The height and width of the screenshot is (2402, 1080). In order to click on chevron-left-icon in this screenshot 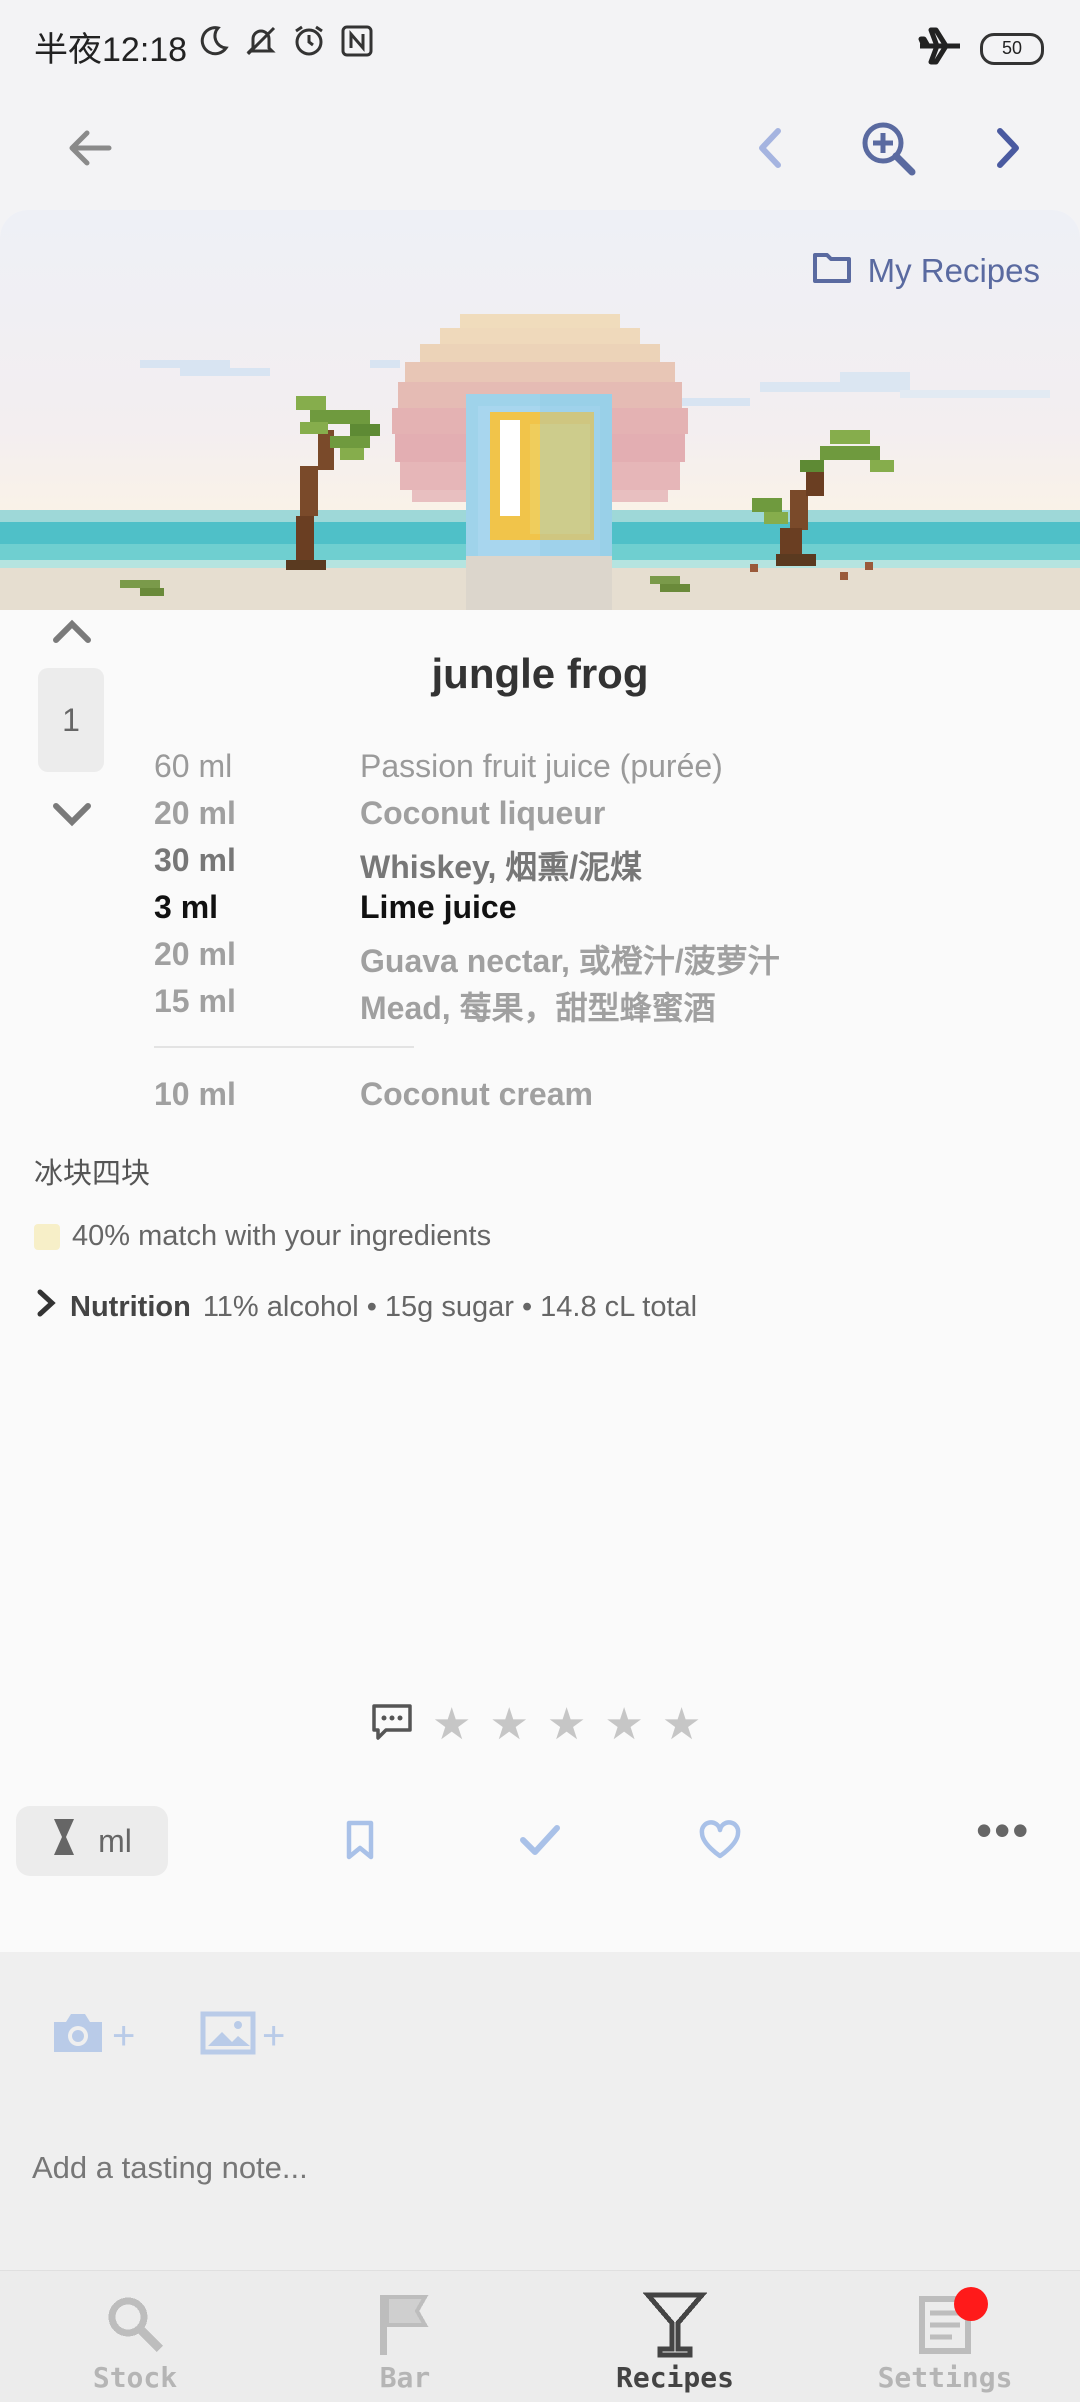, I will do `click(770, 150)`.